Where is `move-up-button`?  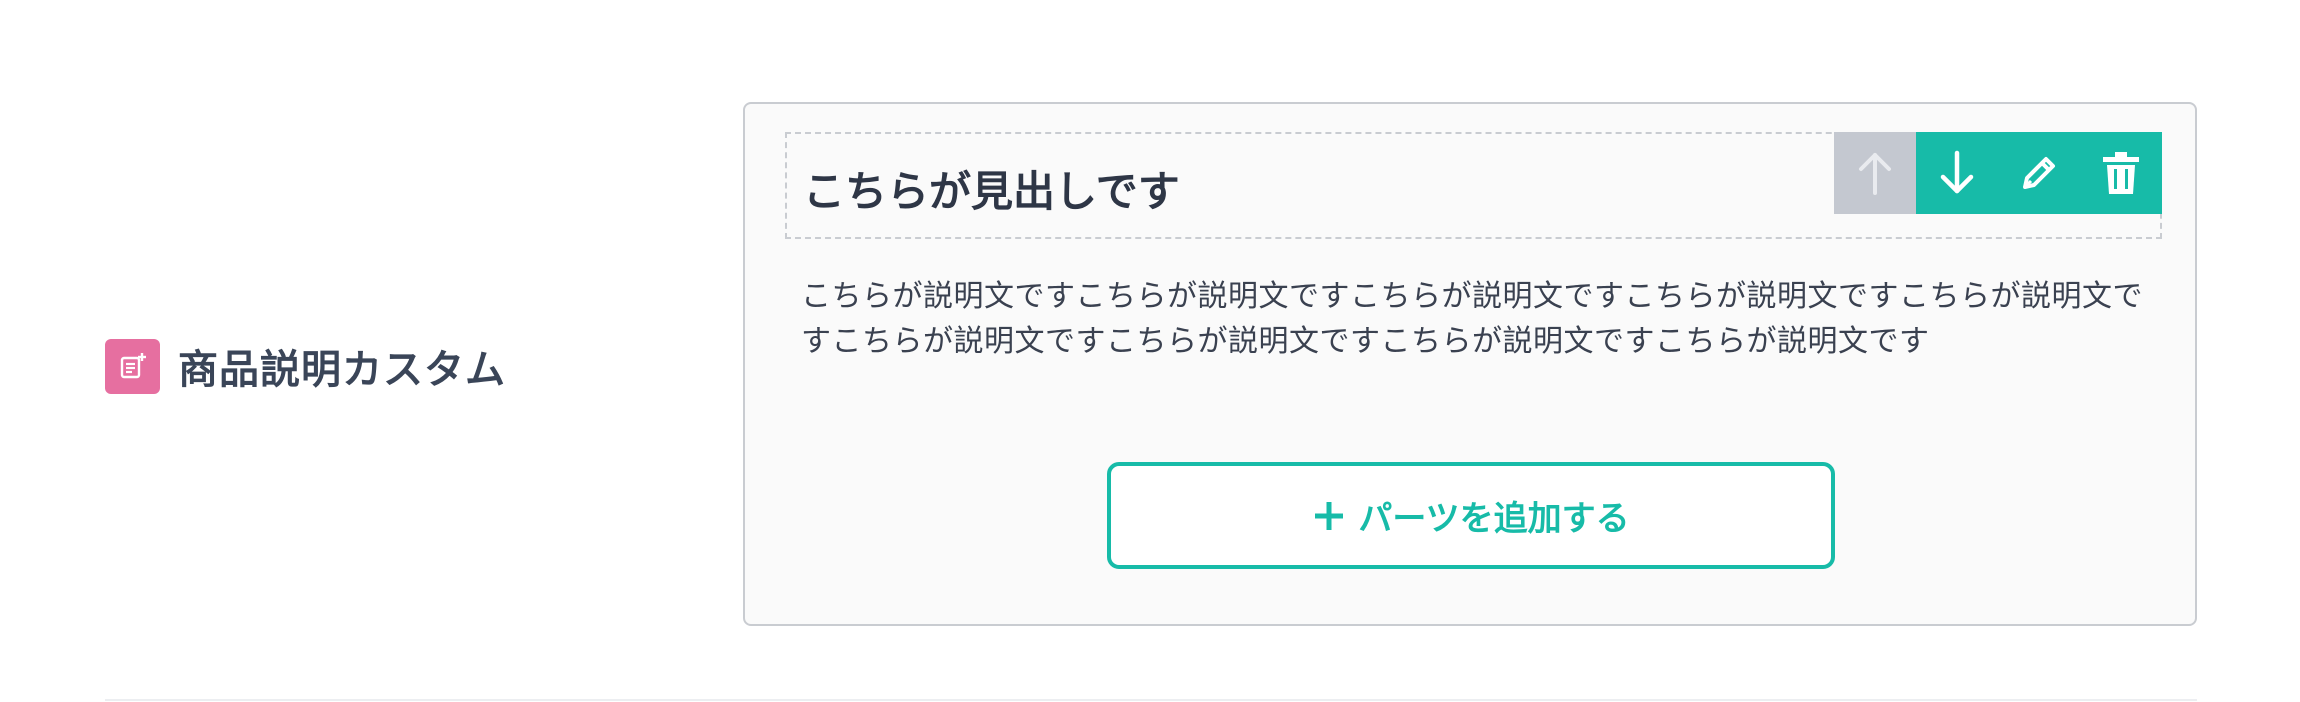
move-up-button is located at coordinates (1875, 173).